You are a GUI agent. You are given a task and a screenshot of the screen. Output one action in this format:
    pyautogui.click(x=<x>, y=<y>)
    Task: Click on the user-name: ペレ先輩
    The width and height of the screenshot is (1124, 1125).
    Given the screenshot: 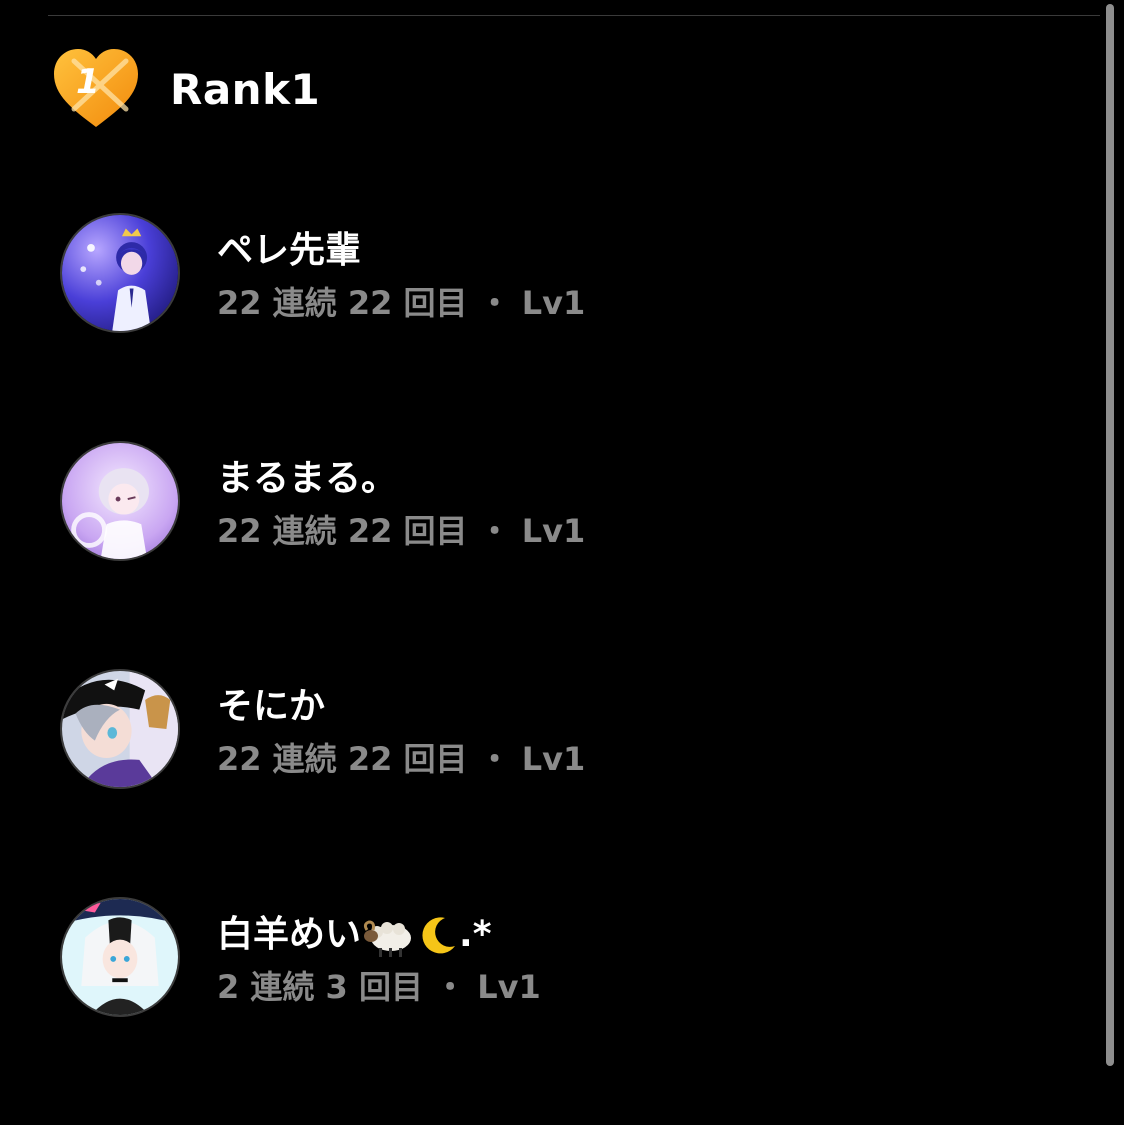 What is the action you would take?
    pyautogui.click(x=289, y=250)
    